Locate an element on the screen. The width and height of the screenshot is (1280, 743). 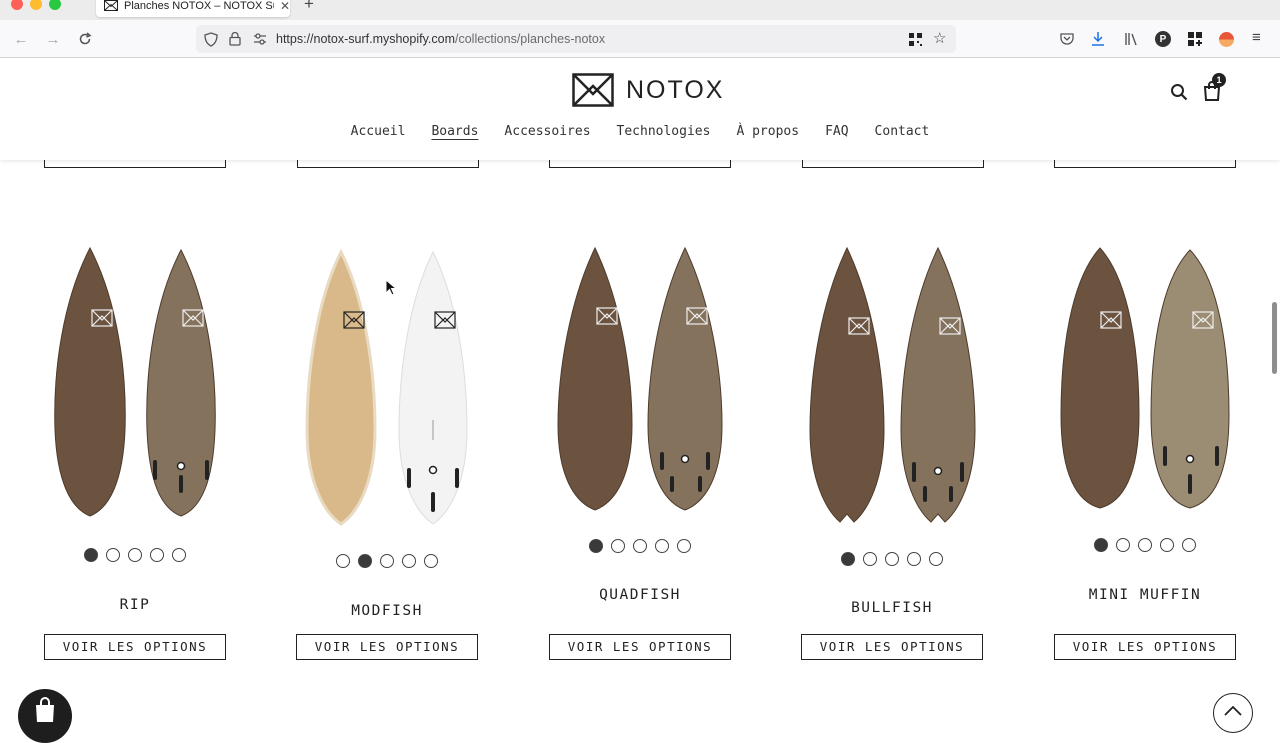
product-card-quadfish: QUADFISH VOIR LES OPTIONS is located at coordinates (640, 450).